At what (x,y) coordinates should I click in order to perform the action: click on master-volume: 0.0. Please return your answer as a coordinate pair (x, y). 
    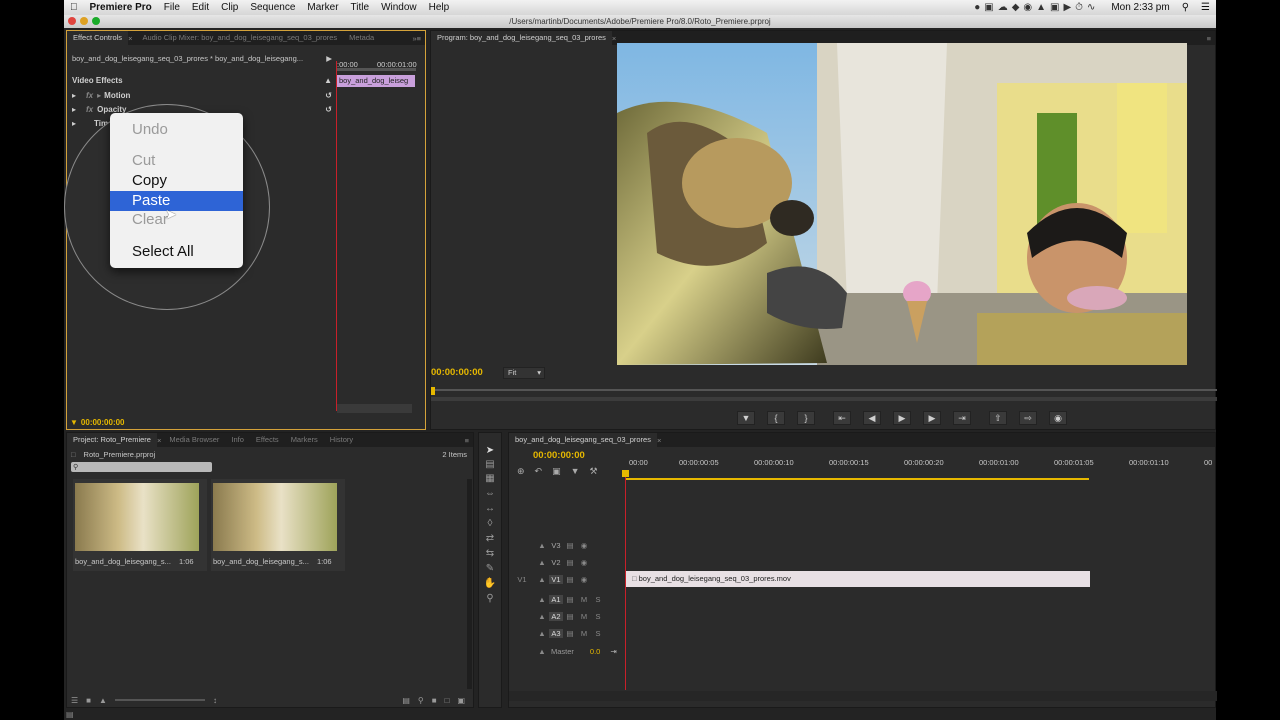
    Looking at the image, I should click on (595, 651).